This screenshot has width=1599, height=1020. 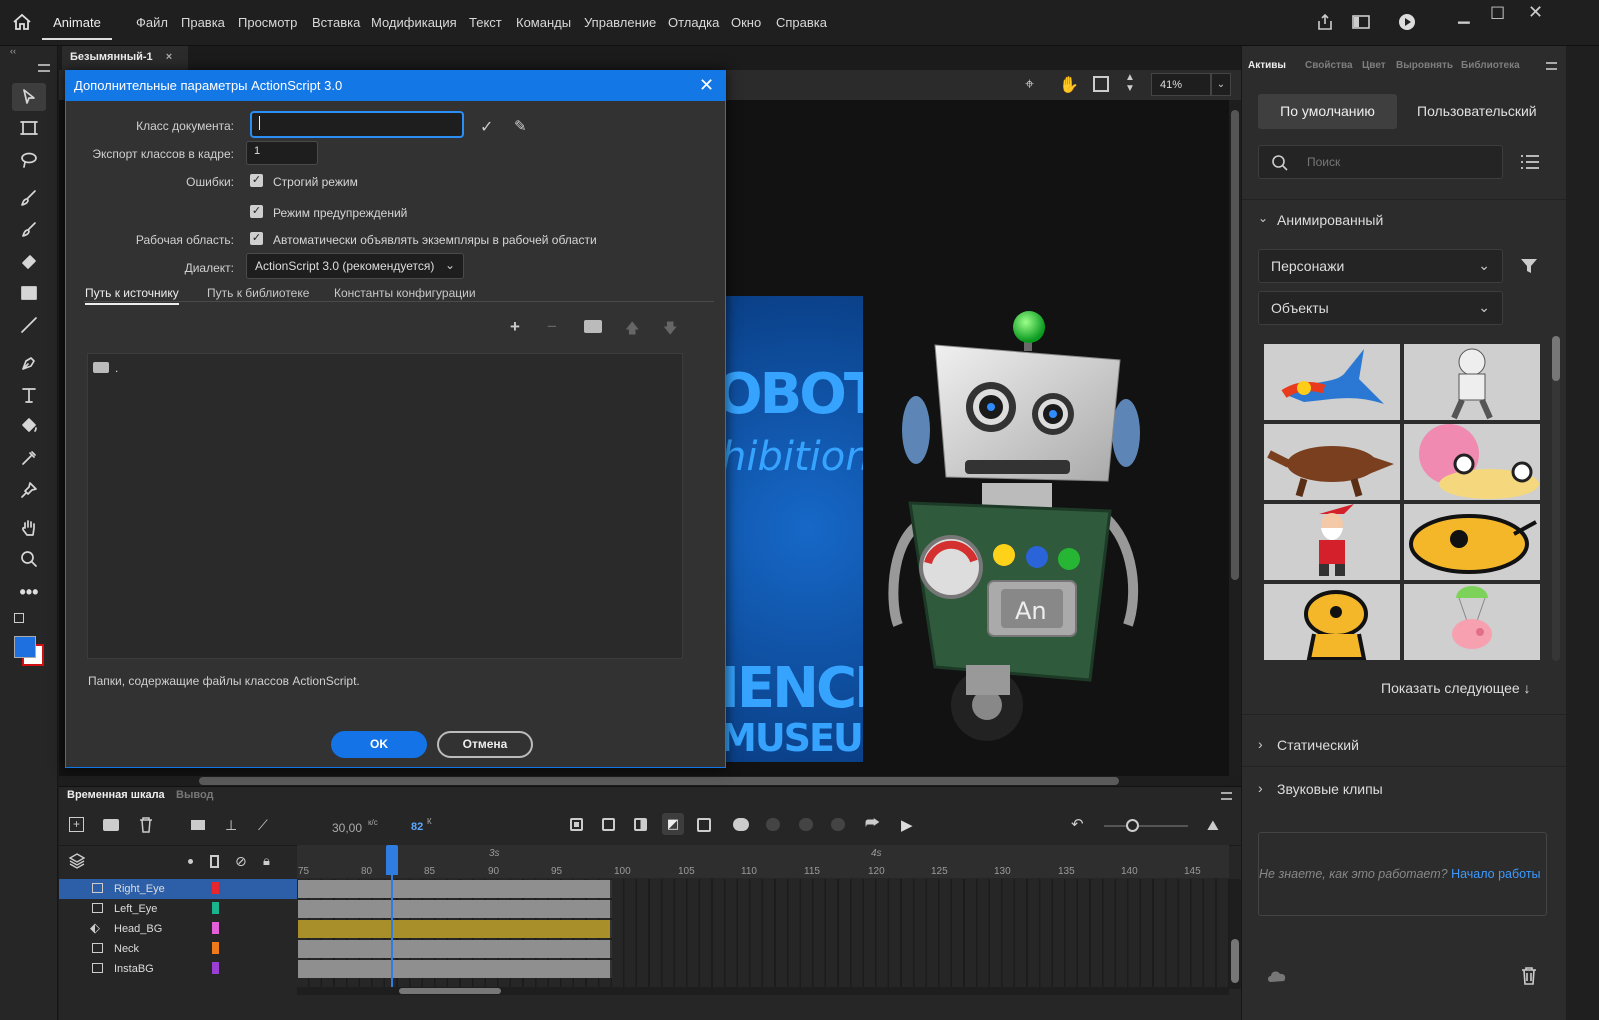 I want to click on frame-ruler, so click(x=763, y=861).